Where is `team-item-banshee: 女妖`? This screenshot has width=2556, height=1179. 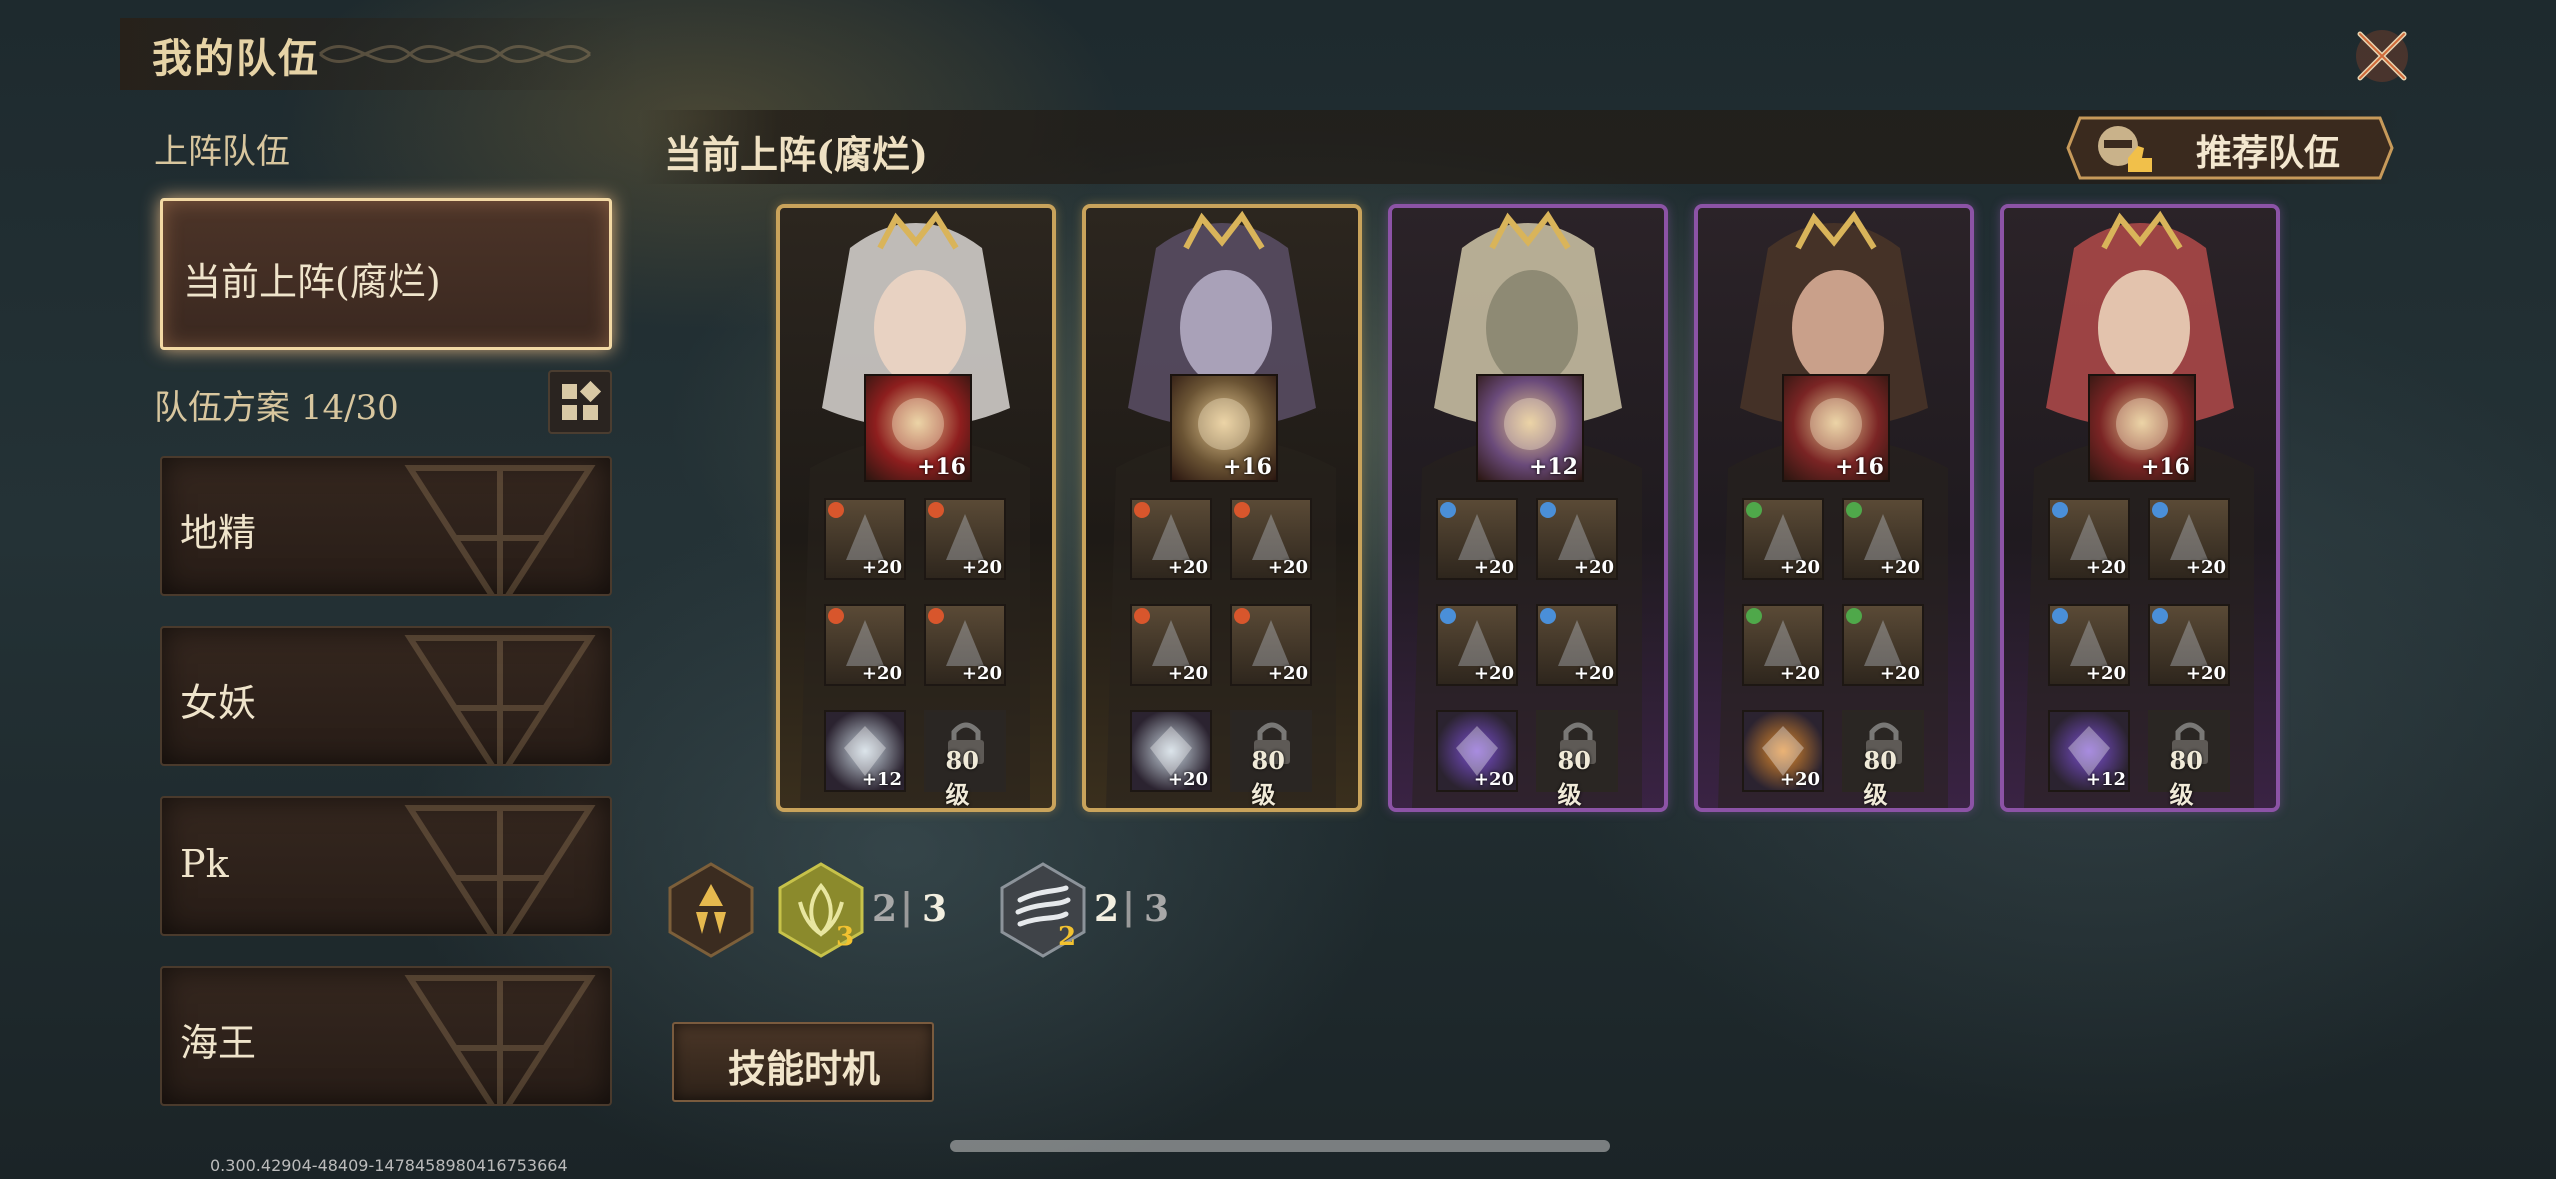 team-item-banshee: 女妖 is located at coordinates (386, 696).